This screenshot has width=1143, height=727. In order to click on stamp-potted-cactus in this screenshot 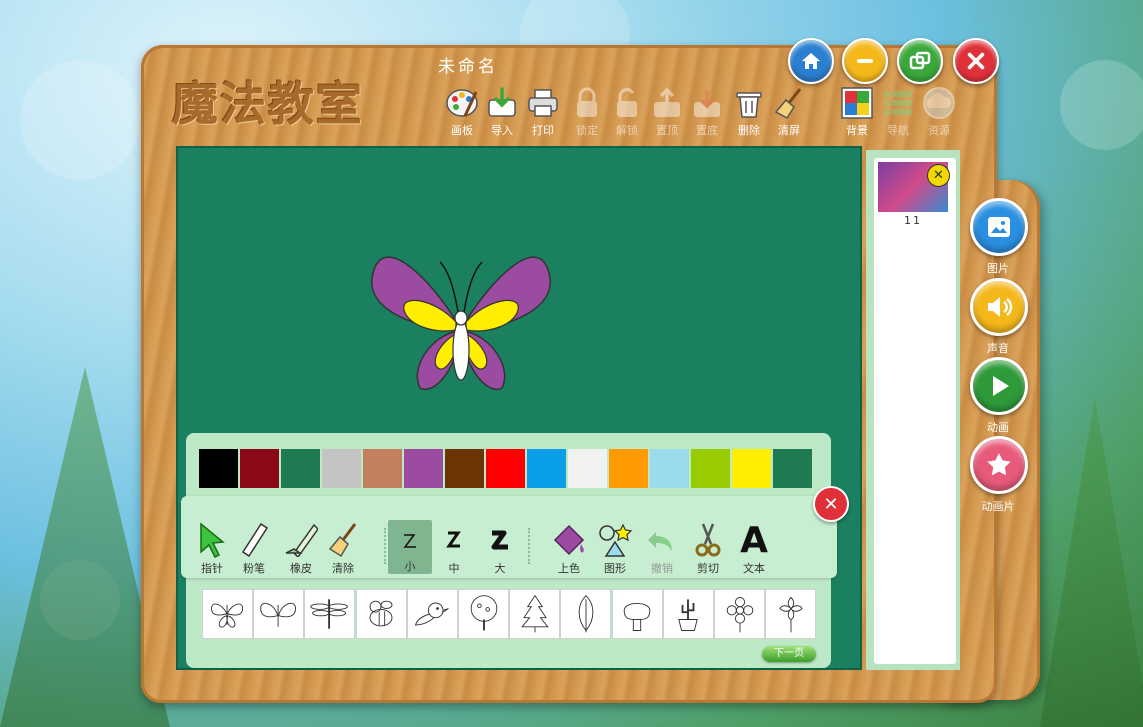, I will do `click(688, 614)`.